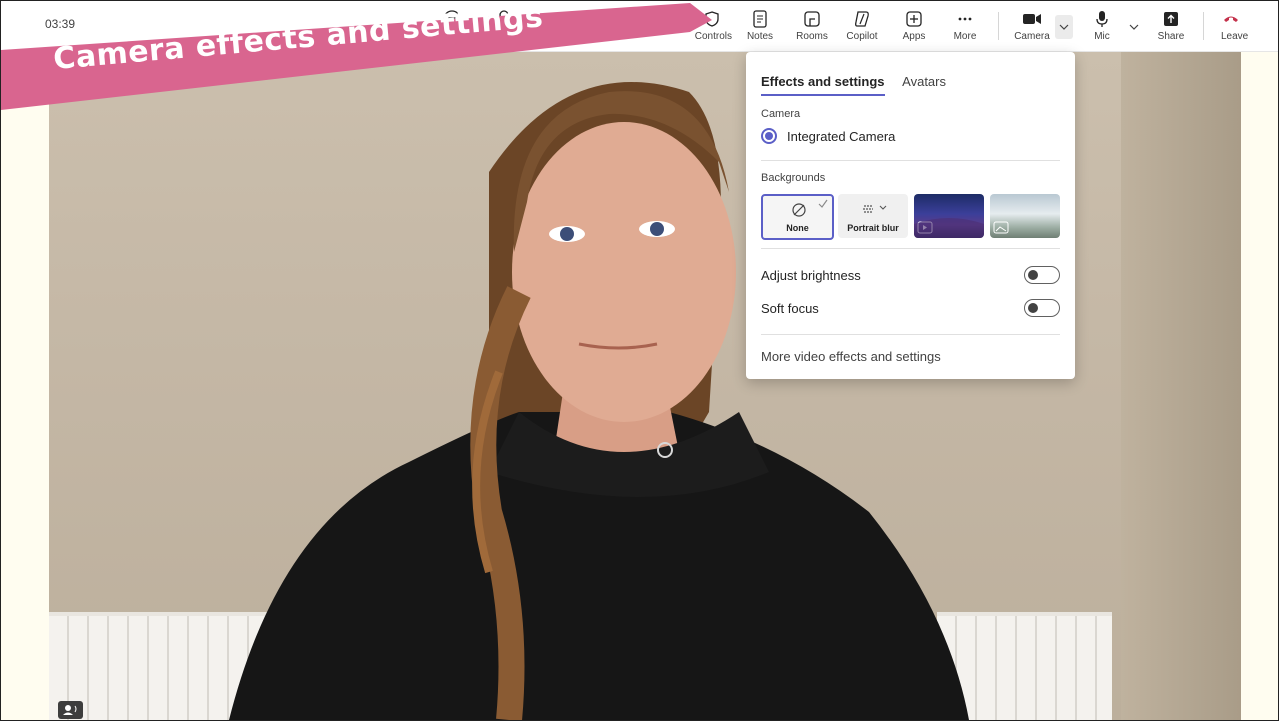 Image resolution: width=1279 pixels, height=721 pixels. What do you see at coordinates (1171, 36) in the screenshot?
I see `share-label: Share` at bounding box center [1171, 36].